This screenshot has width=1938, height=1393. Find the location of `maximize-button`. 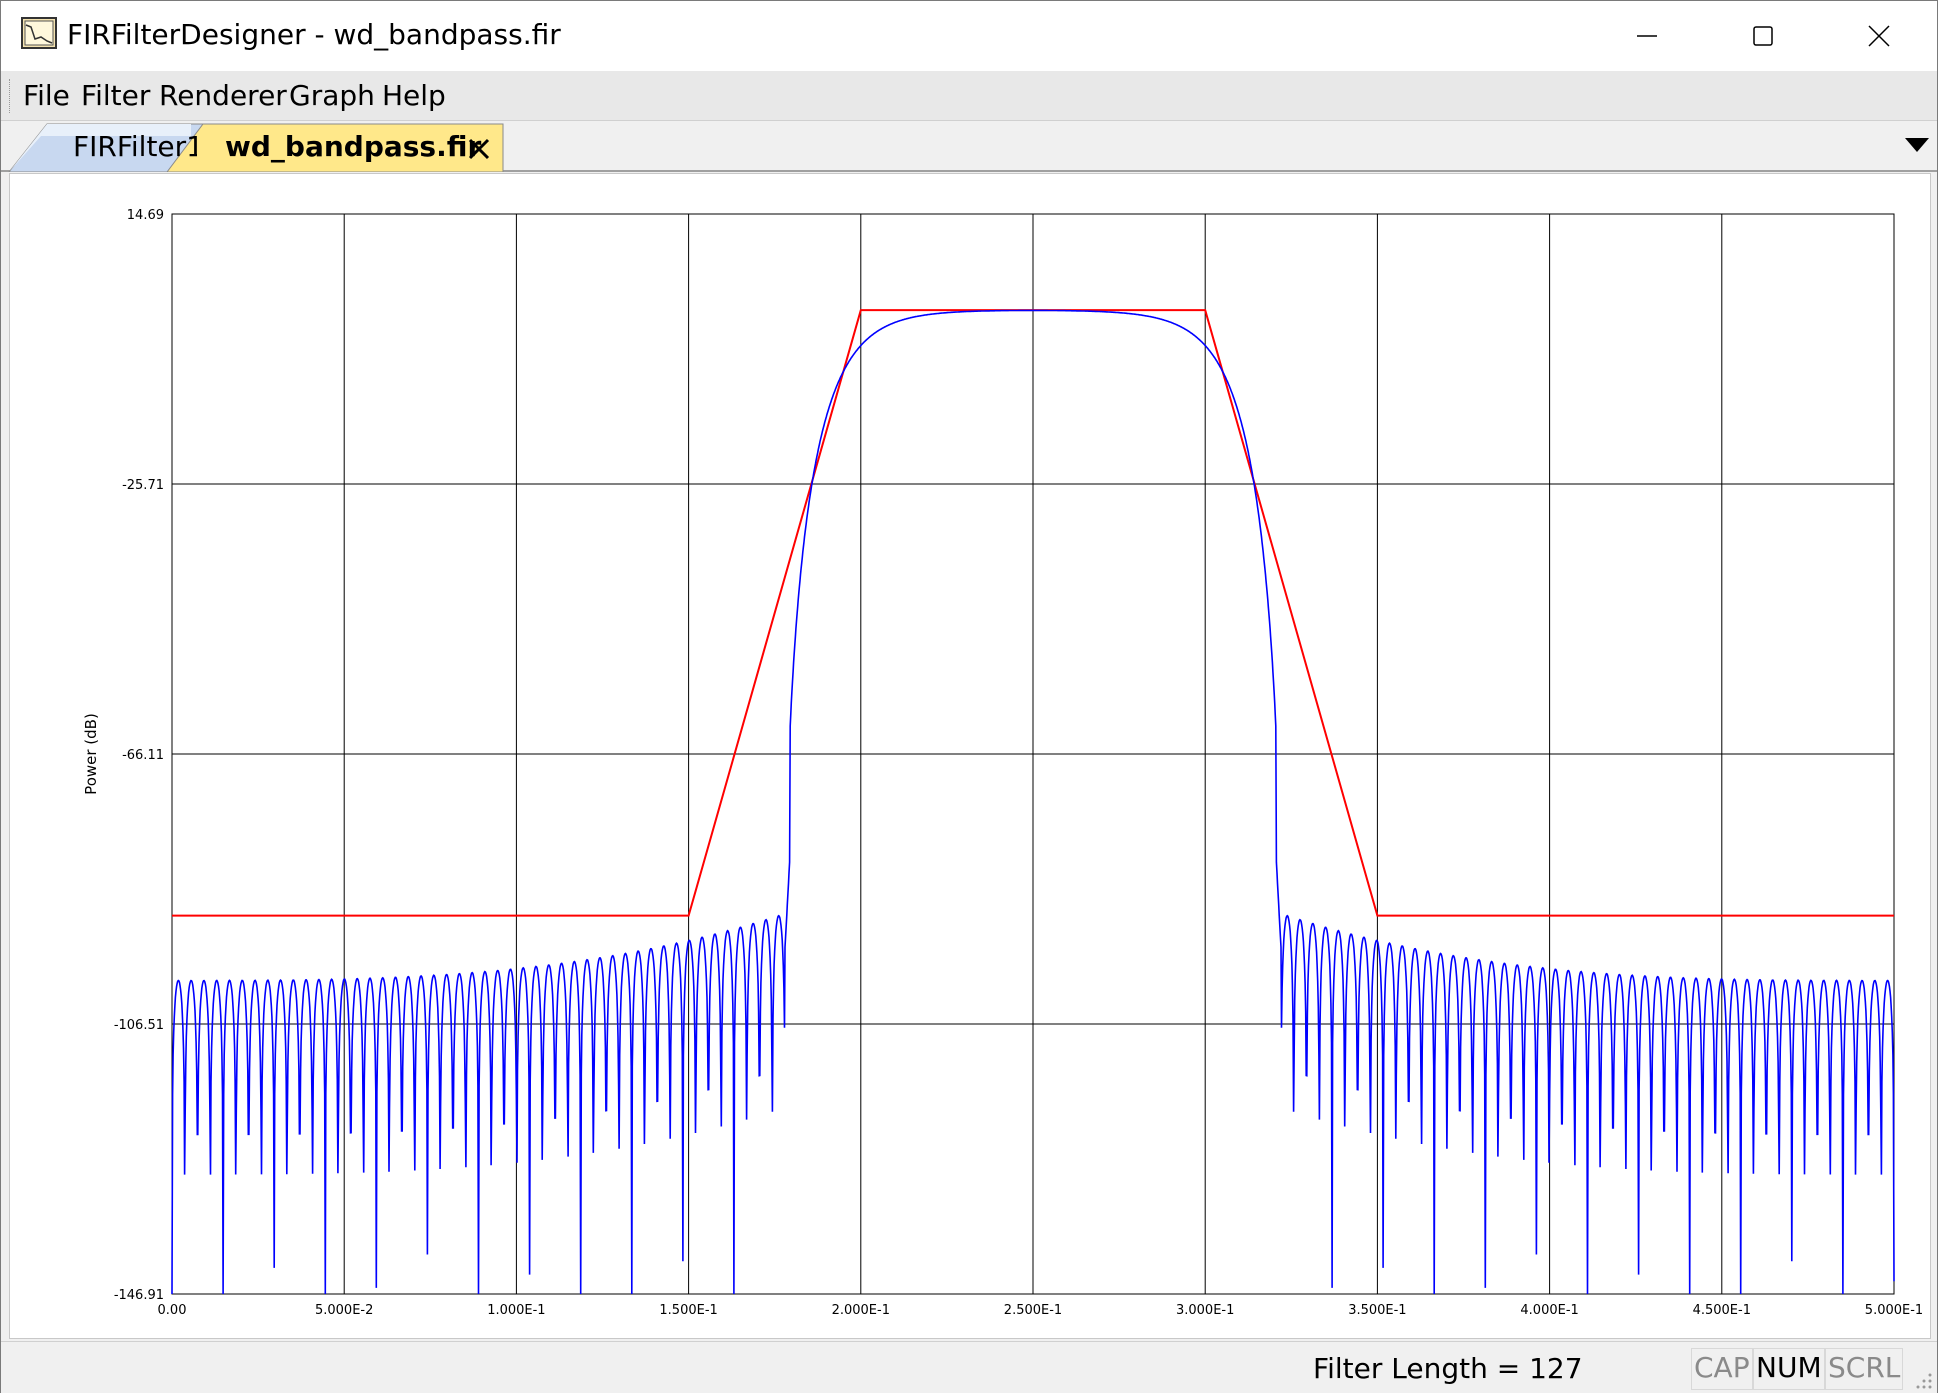

maximize-button is located at coordinates (1763, 36).